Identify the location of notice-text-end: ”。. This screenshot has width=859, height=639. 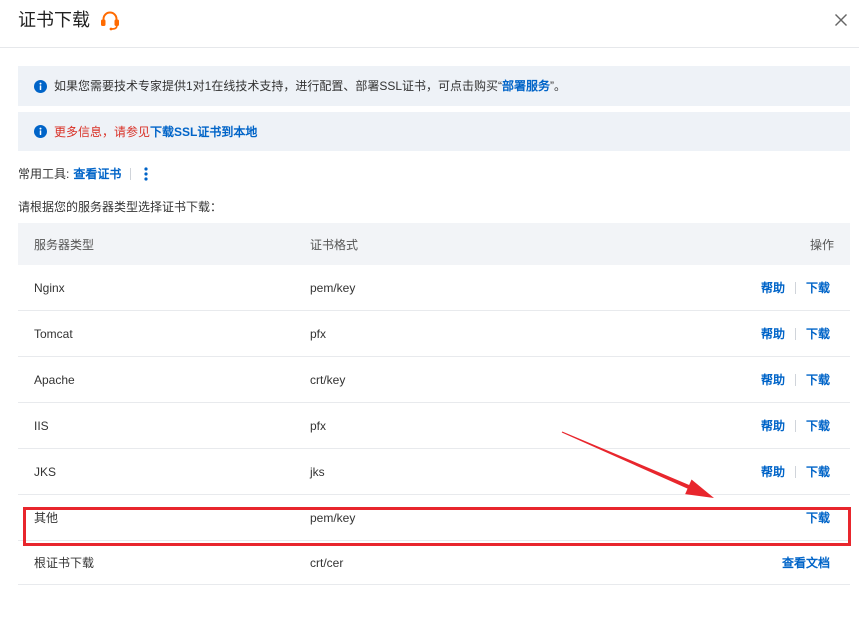
(558, 86).